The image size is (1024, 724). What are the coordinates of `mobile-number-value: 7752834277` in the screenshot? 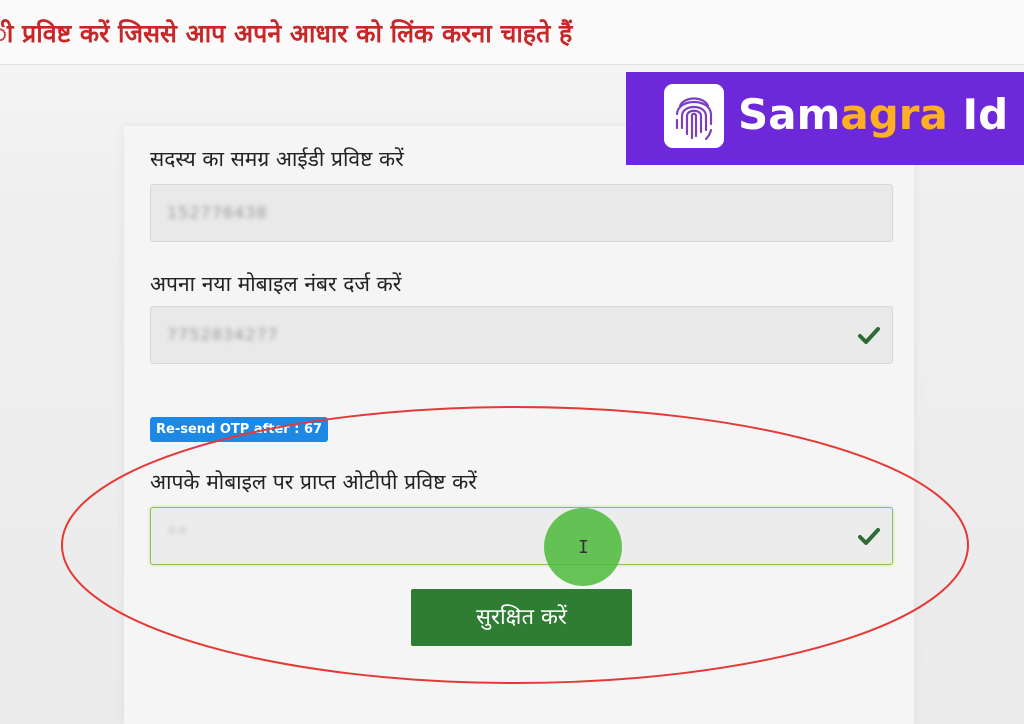 It's located at (223, 334).